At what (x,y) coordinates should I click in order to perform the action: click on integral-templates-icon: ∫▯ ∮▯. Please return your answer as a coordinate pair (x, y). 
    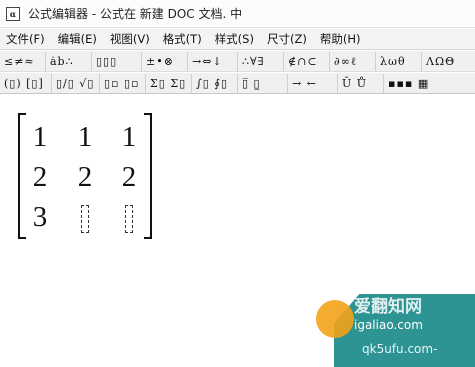
    Looking at the image, I should click on (215, 83).